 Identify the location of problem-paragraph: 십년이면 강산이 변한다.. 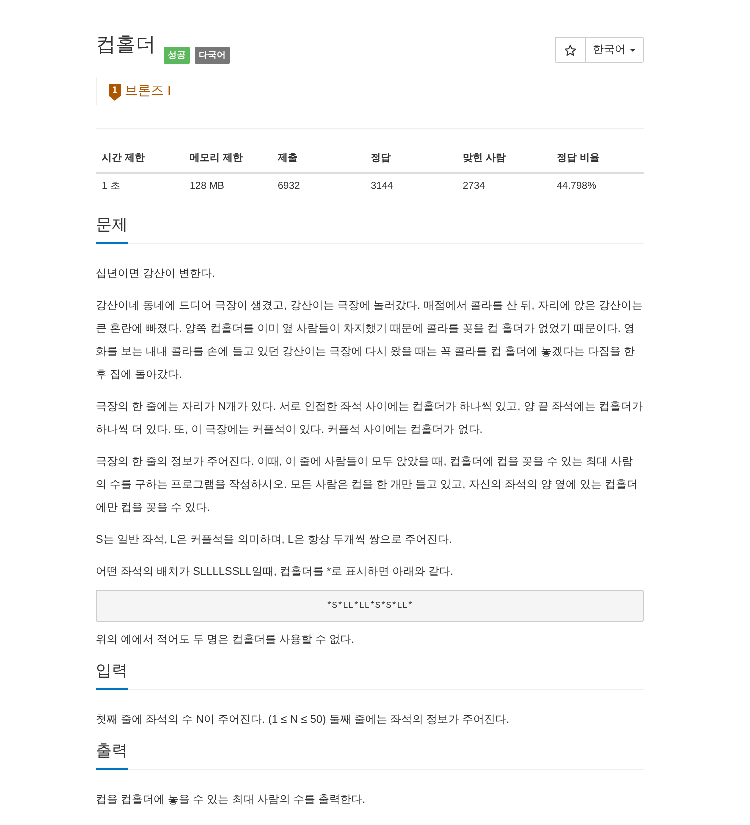
(156, 274).